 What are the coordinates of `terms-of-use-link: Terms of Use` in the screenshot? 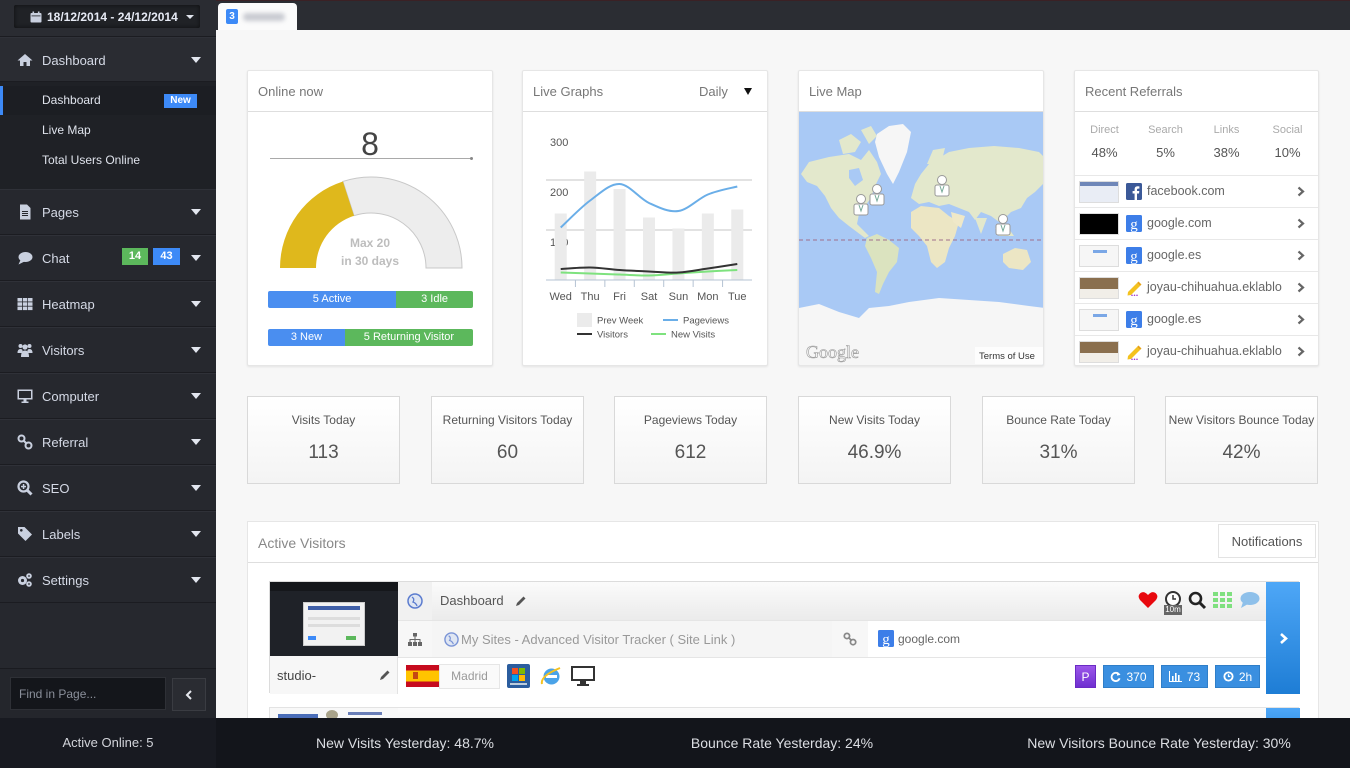 It's located at (1007, 356).